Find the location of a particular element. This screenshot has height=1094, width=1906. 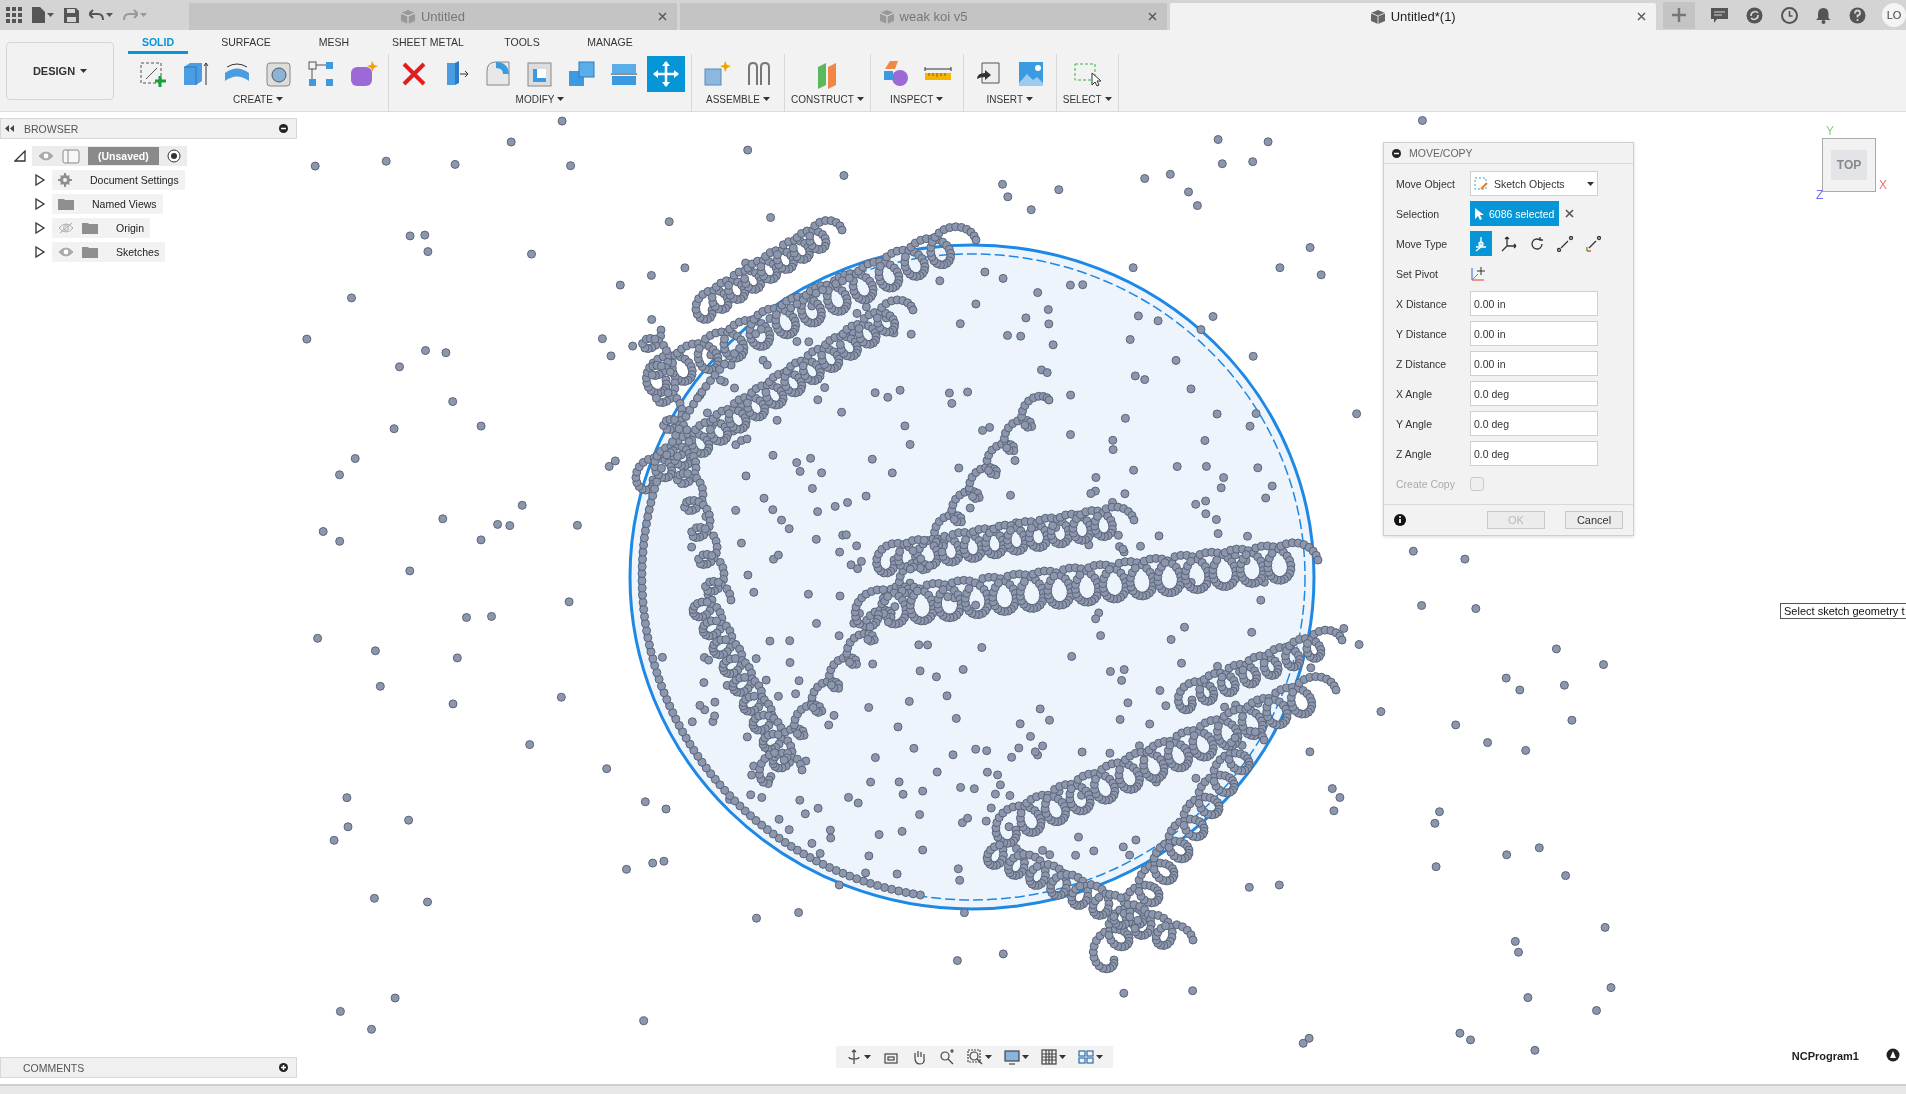

tool-group-menu: CREATE is located at coordinates (258, 99).